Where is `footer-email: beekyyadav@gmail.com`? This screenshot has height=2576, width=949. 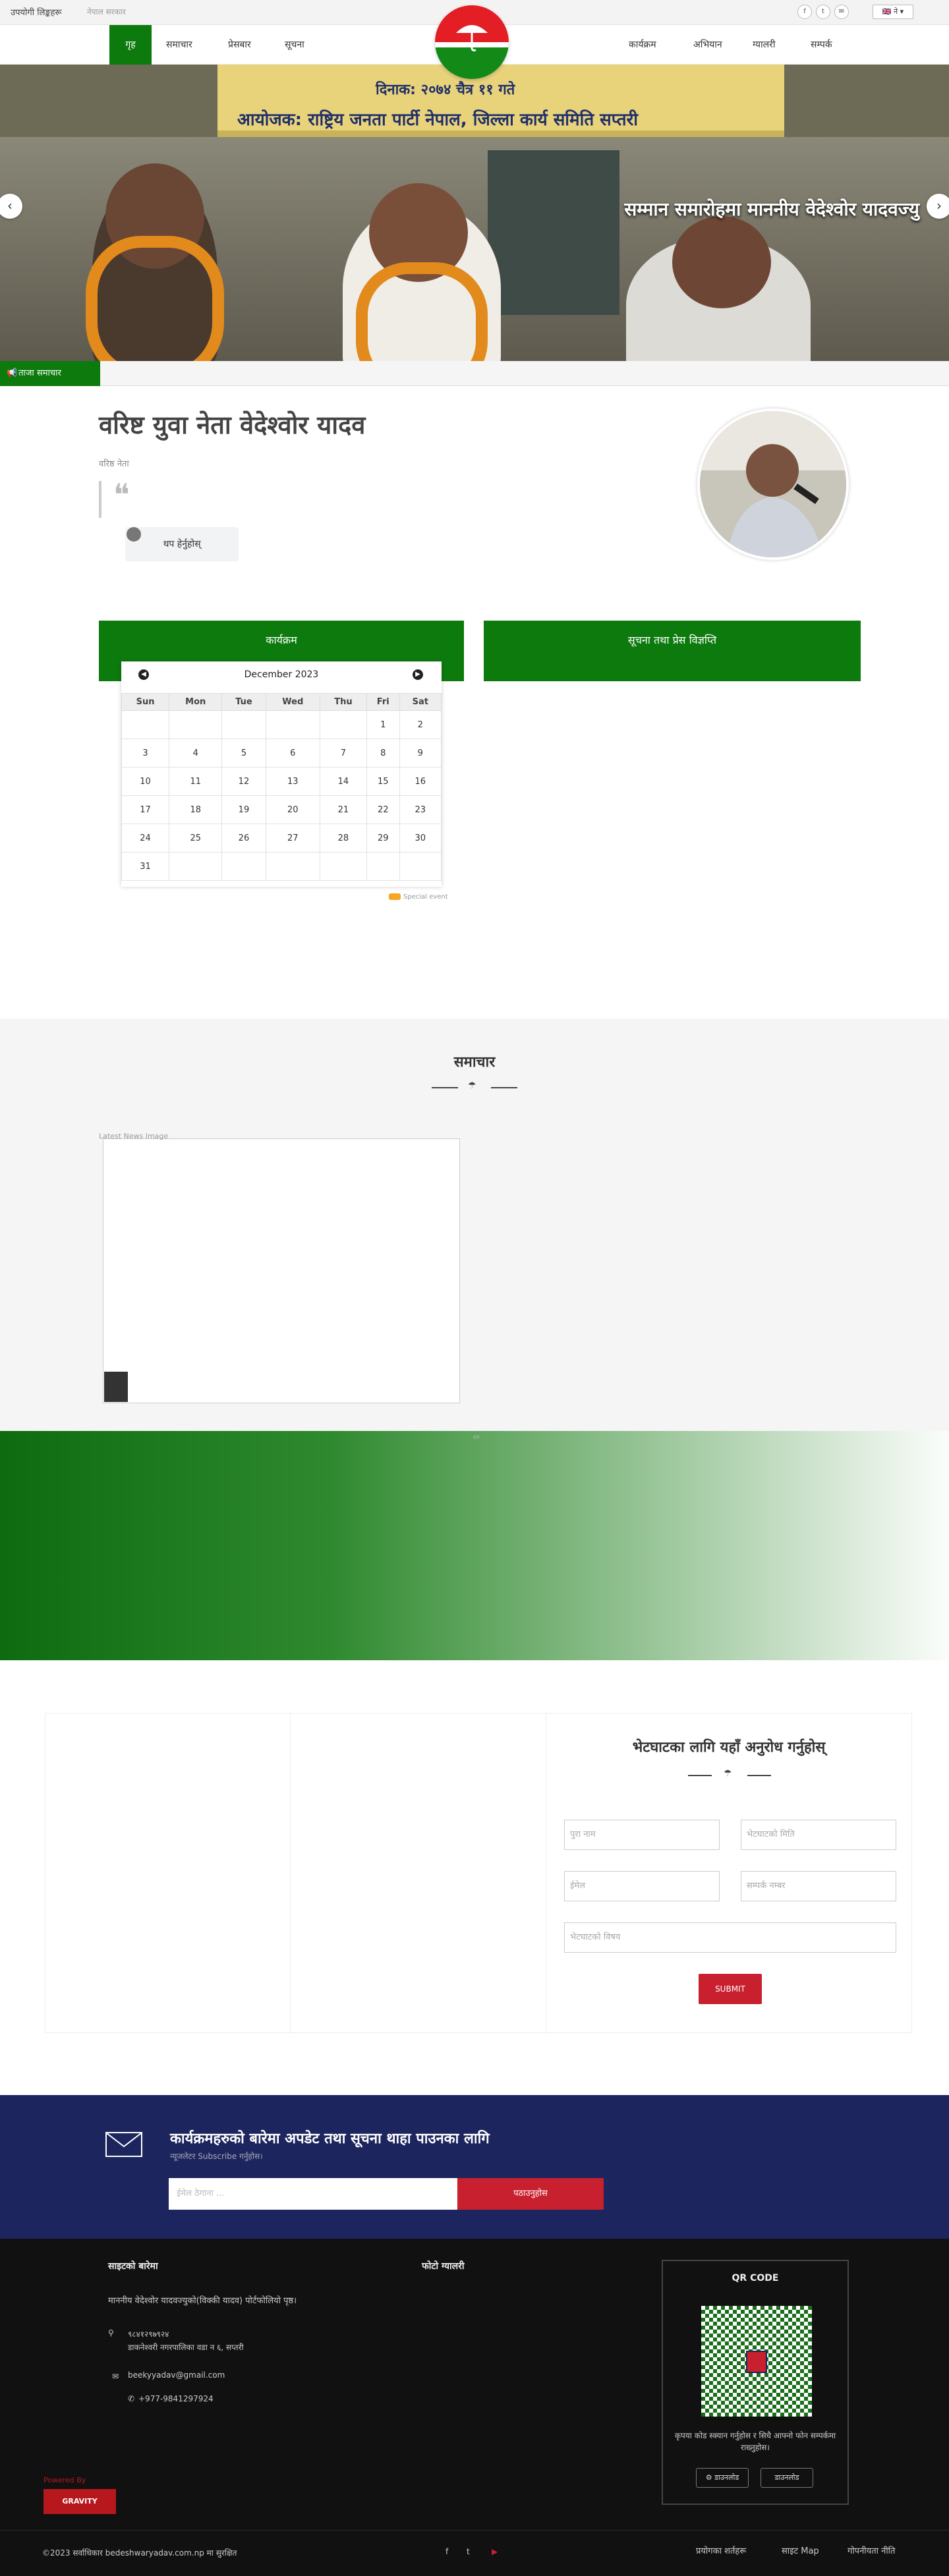 footer-email: beekyyadav@gmail.com is located at coordinates (176, 2375).